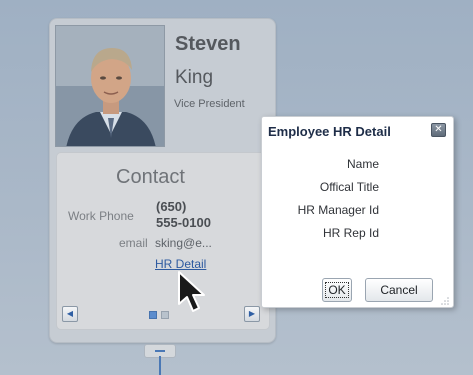 This screenshot has width=473, height=375. What do you see at coordinates (160, 351) in the screenshot?
I see `collapse-icon` at bounding box center [160, 351].